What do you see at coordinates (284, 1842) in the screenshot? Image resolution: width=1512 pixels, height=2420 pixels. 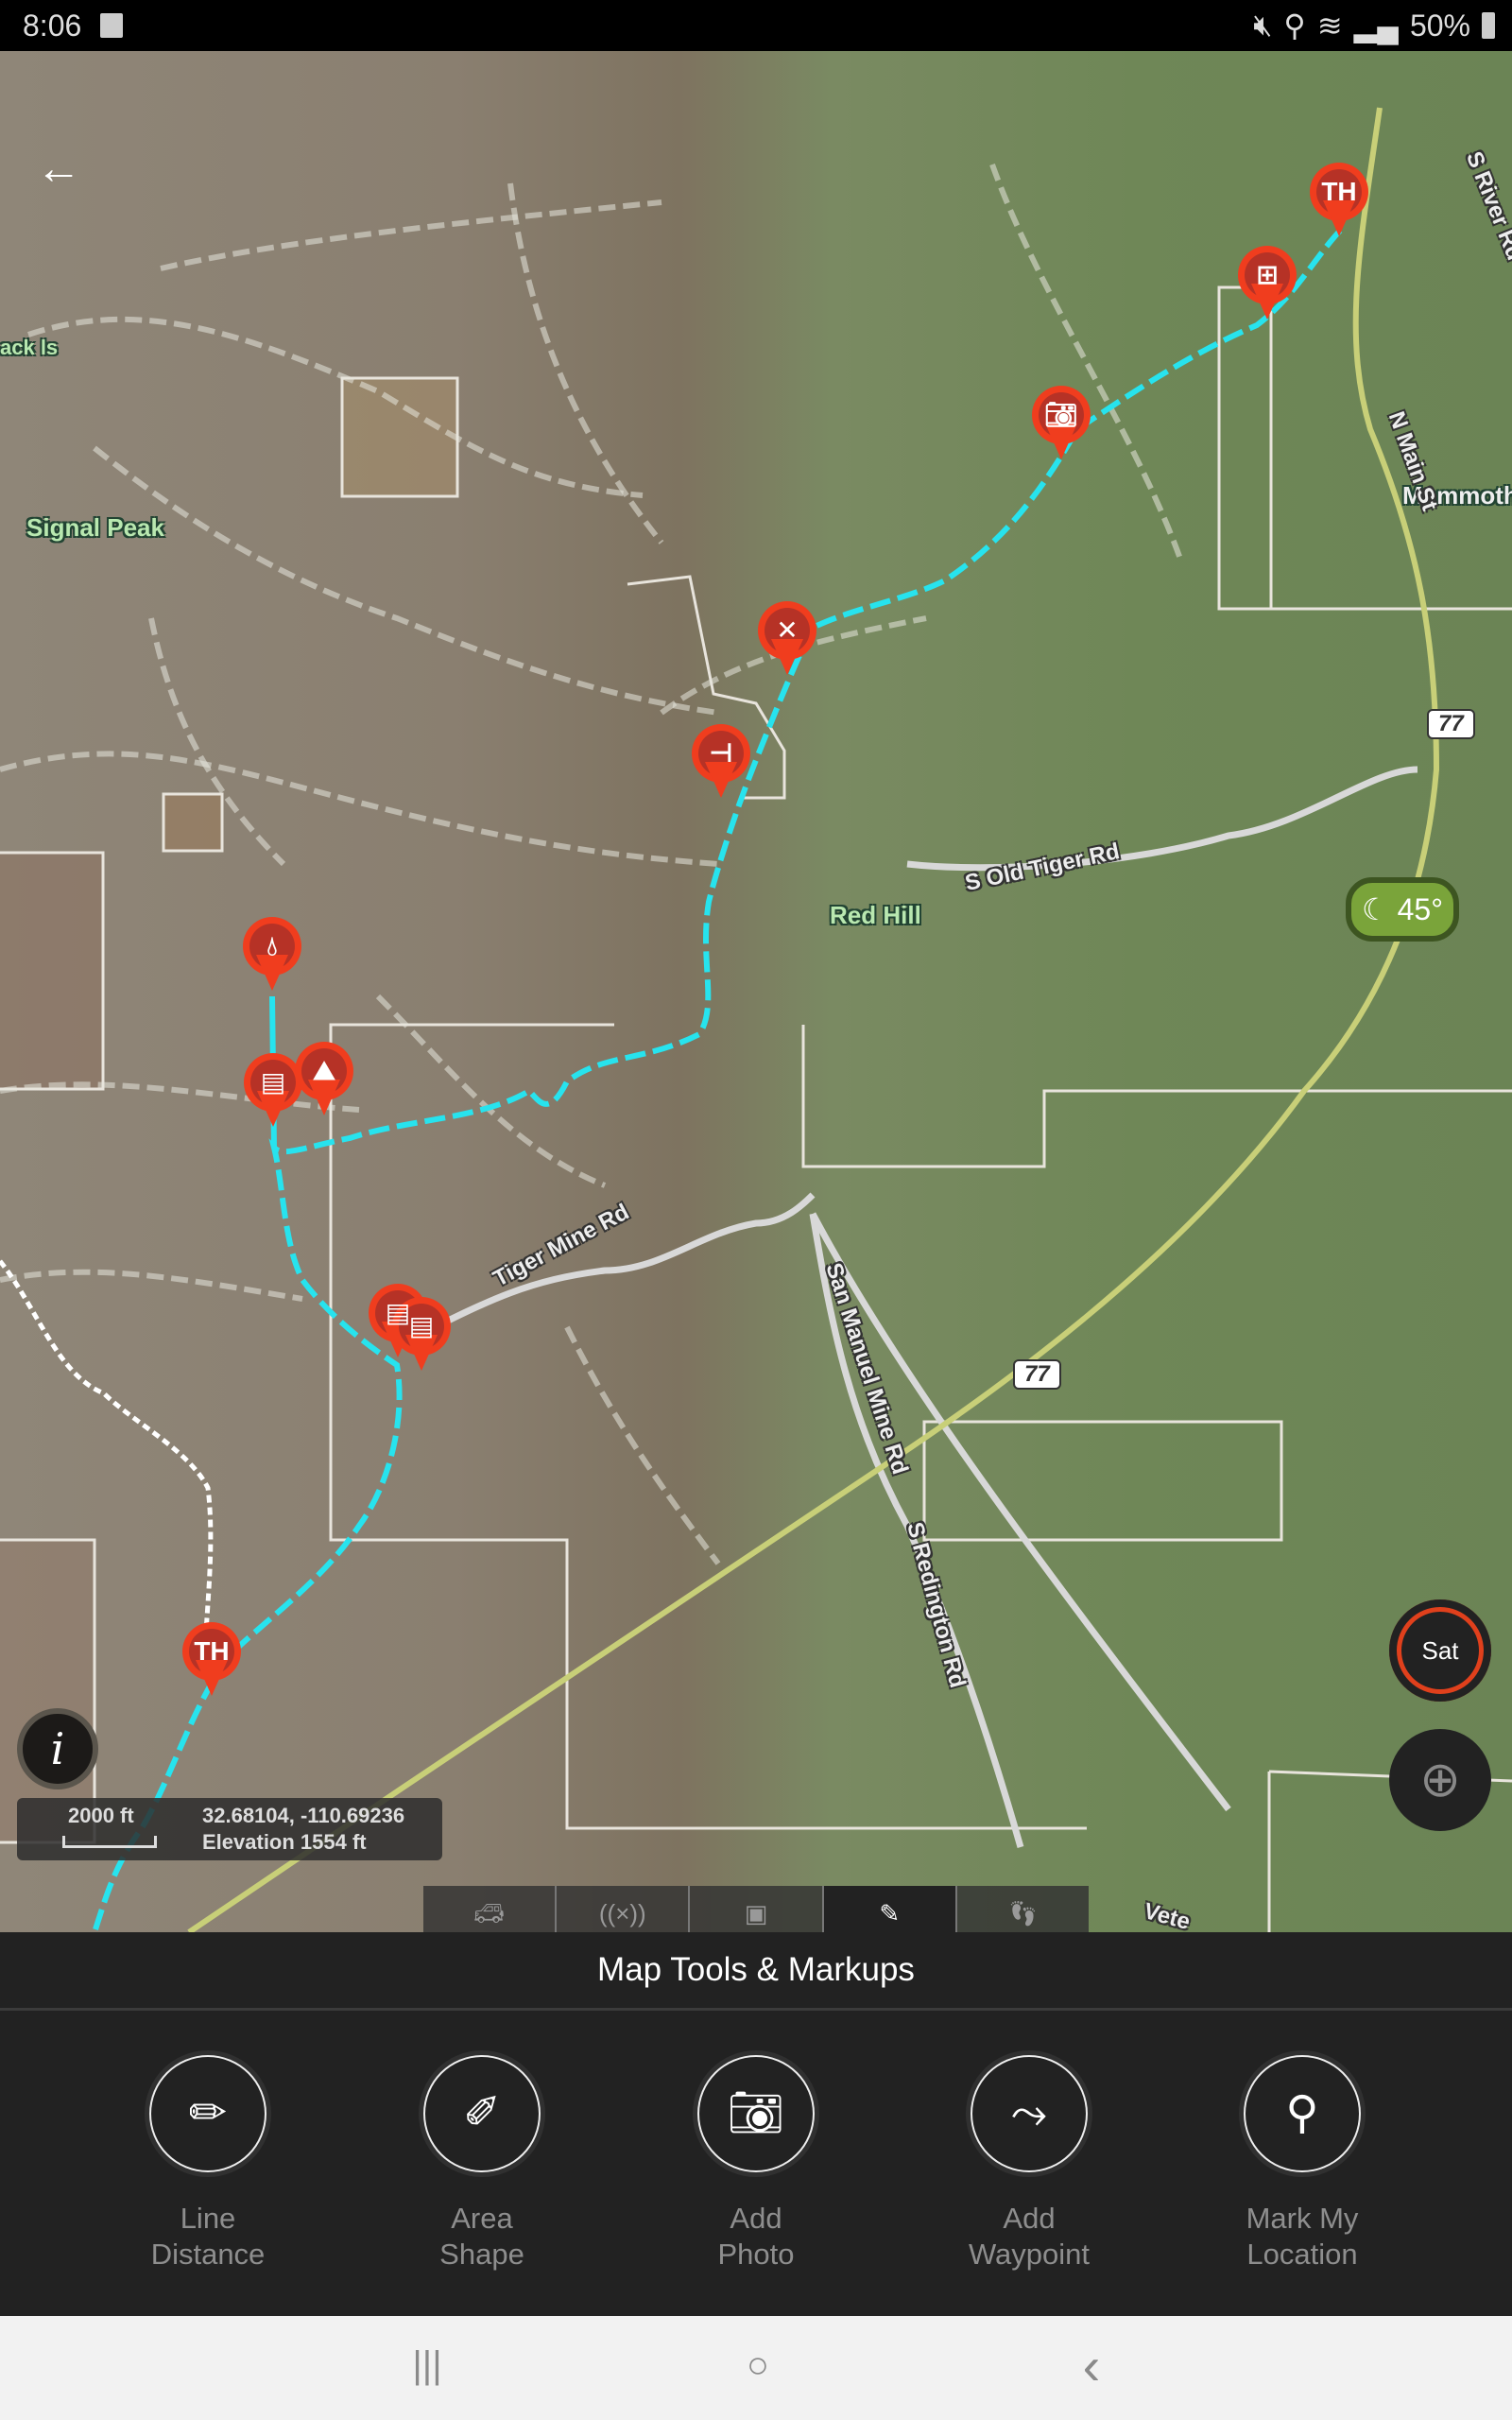 I see `elevation: Elevation 1554 ft` at bounding box center [284, 1842].